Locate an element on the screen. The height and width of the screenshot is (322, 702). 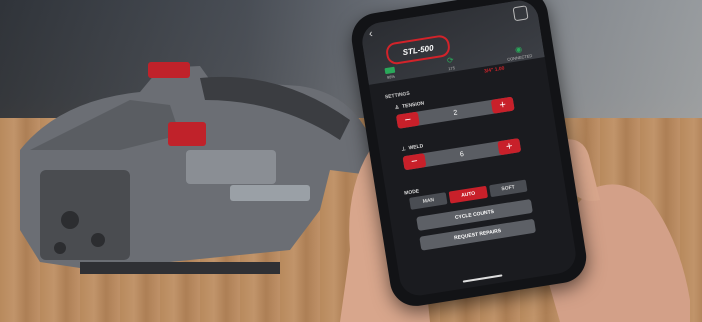
home-indicator is located at coordinates (482, 278).